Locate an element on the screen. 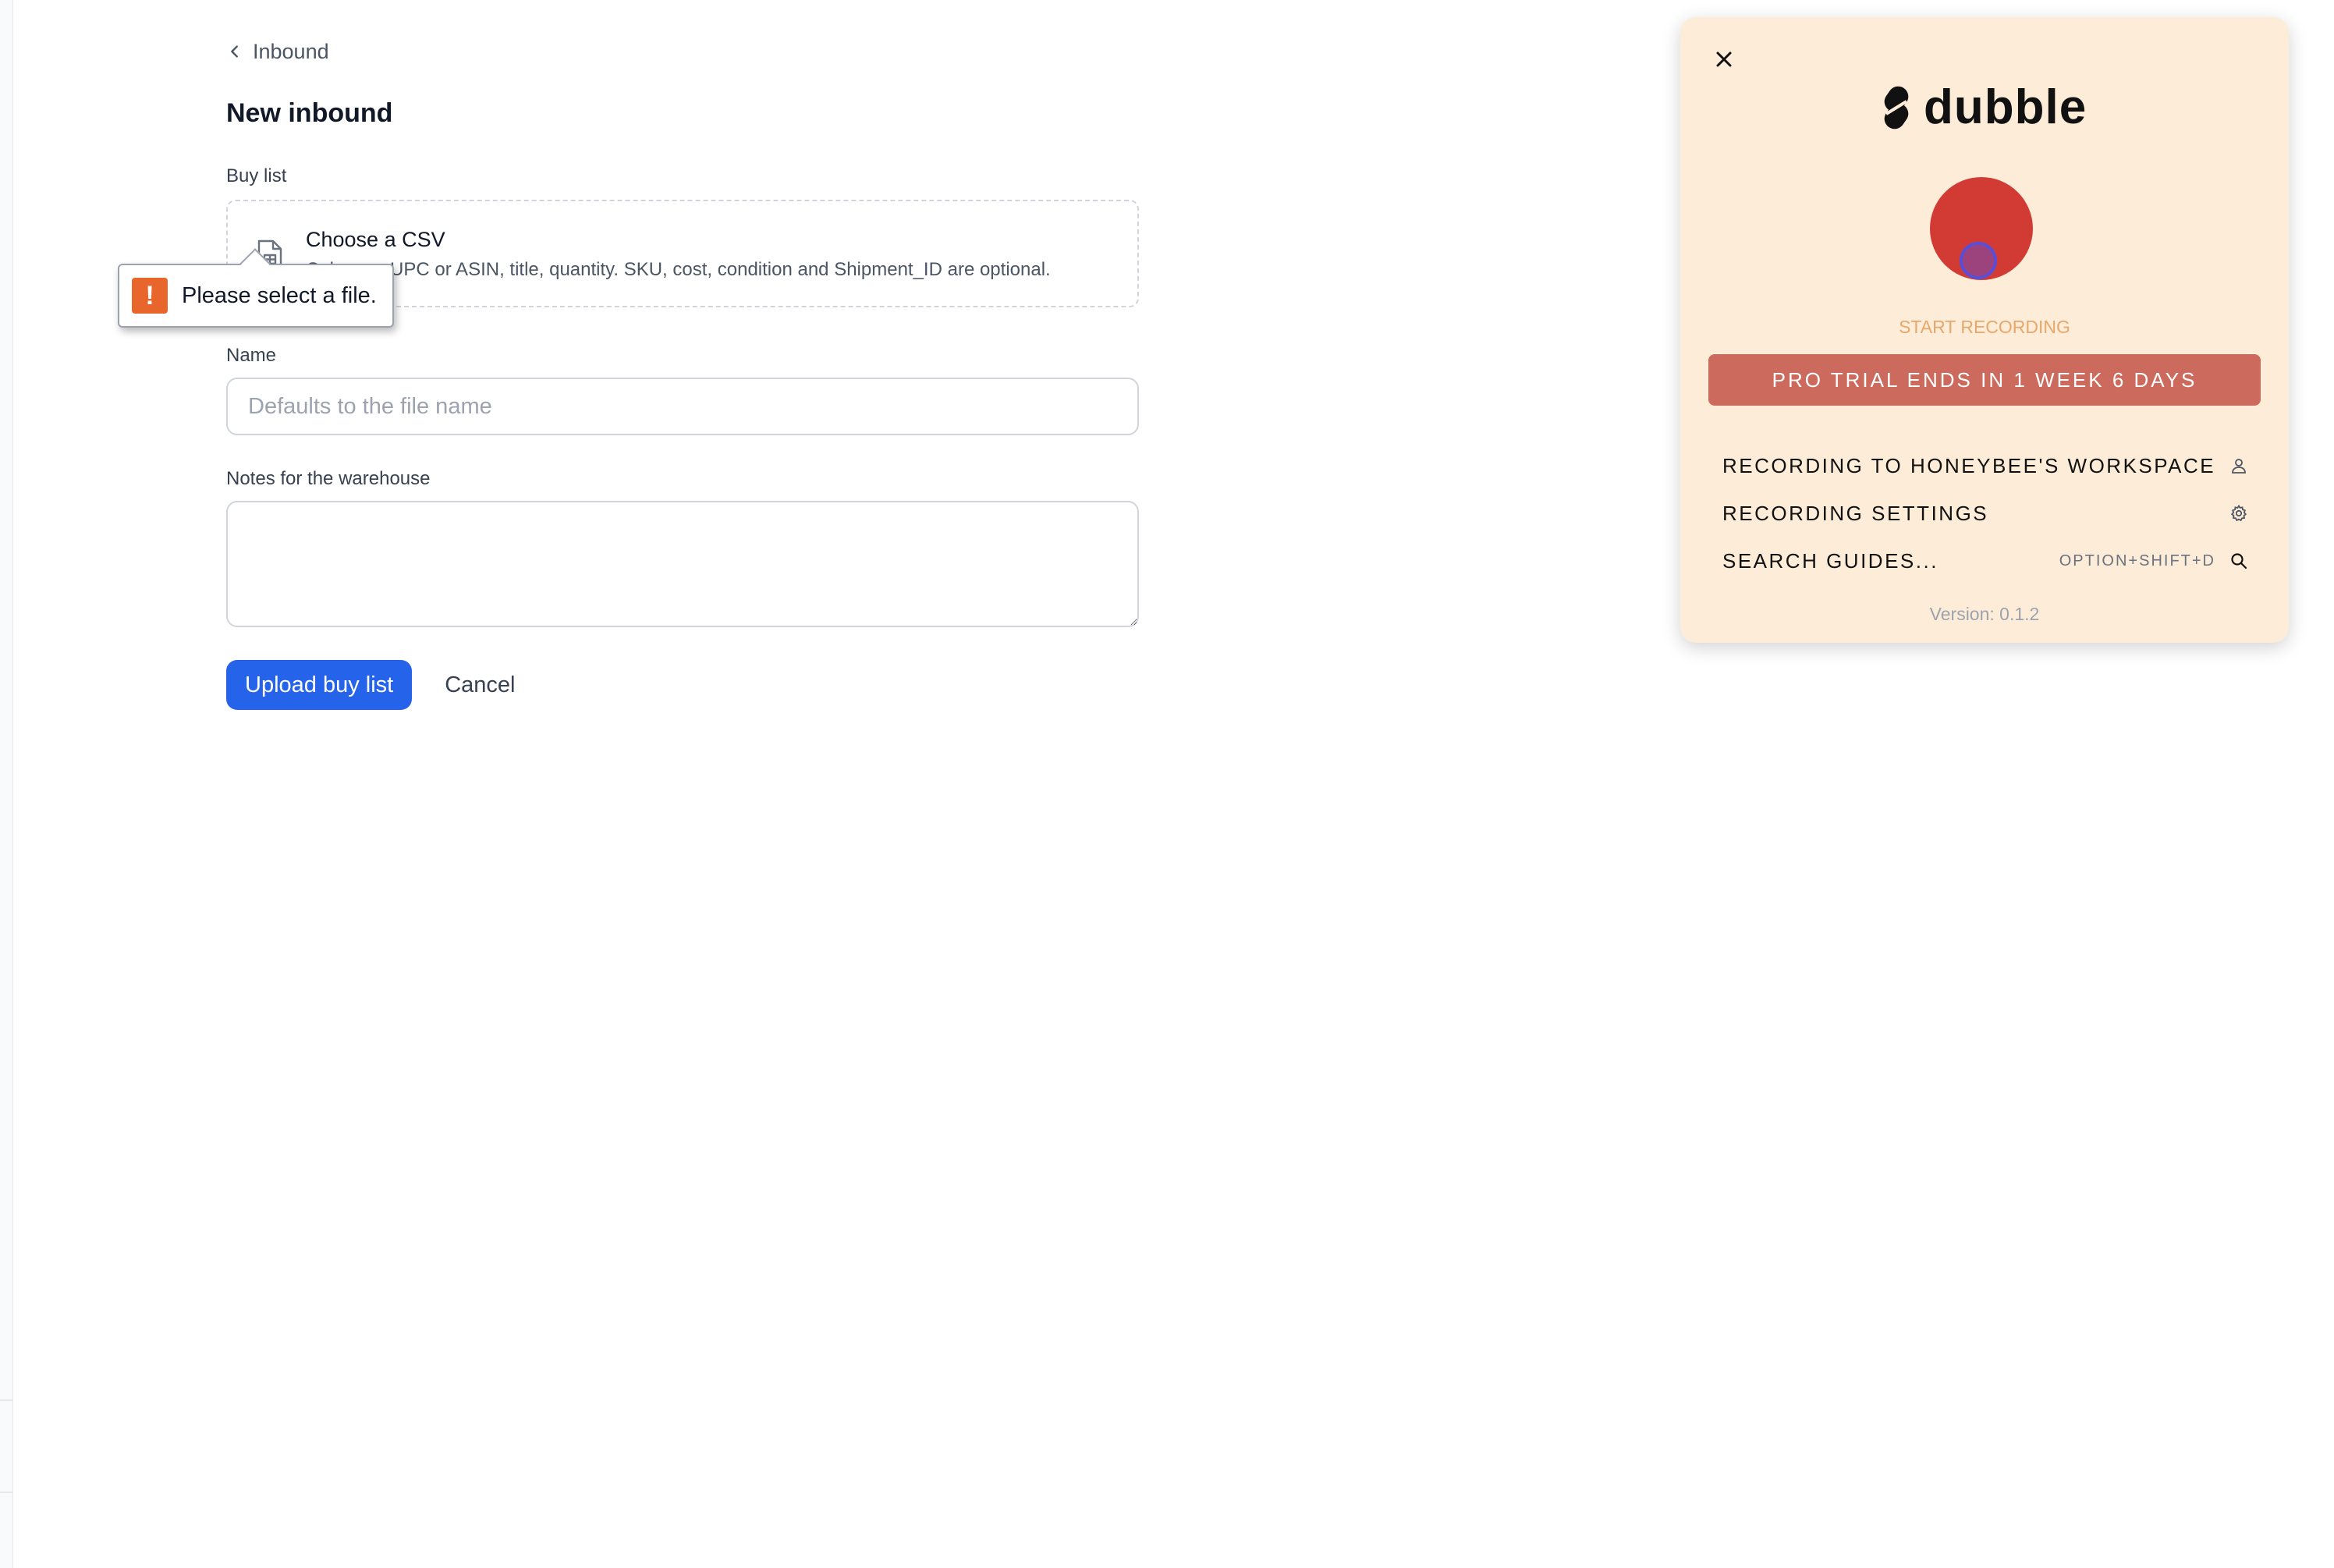  page-title: New inbound is located at coordinates (309, 113).